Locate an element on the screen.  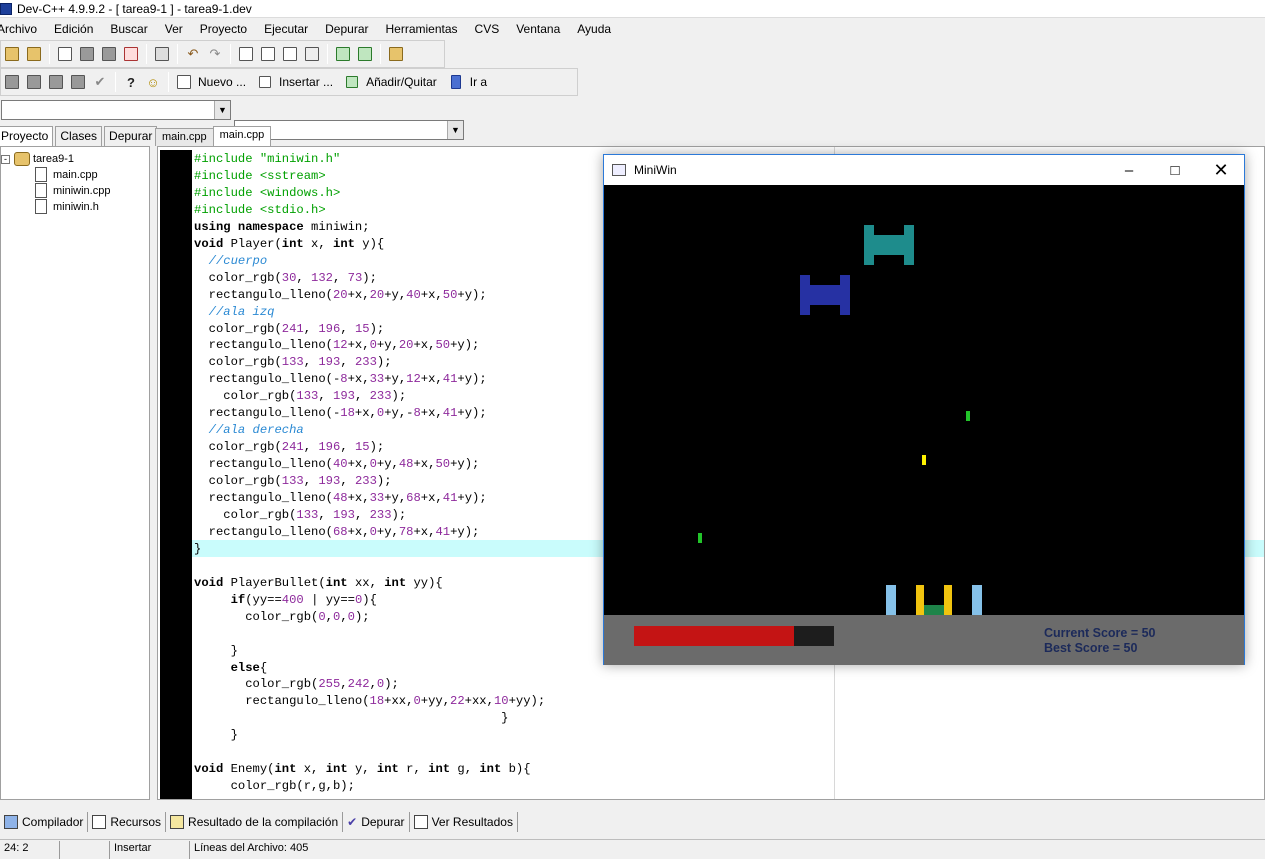
project-options-icon is located at coordinates (396, 54).